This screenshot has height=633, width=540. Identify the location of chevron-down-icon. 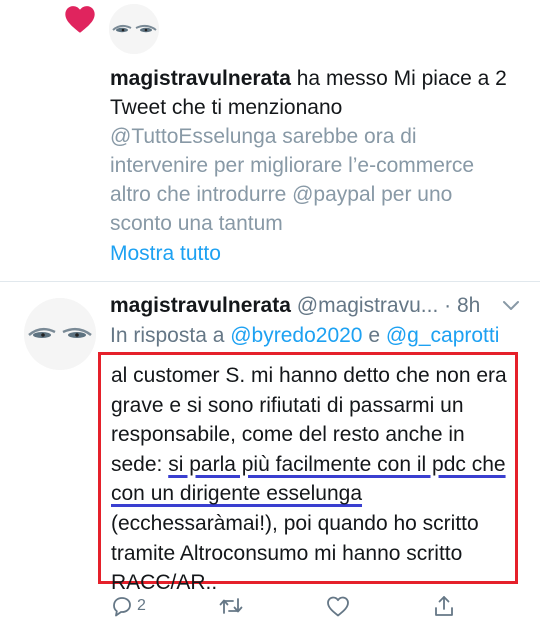
(511, 306).